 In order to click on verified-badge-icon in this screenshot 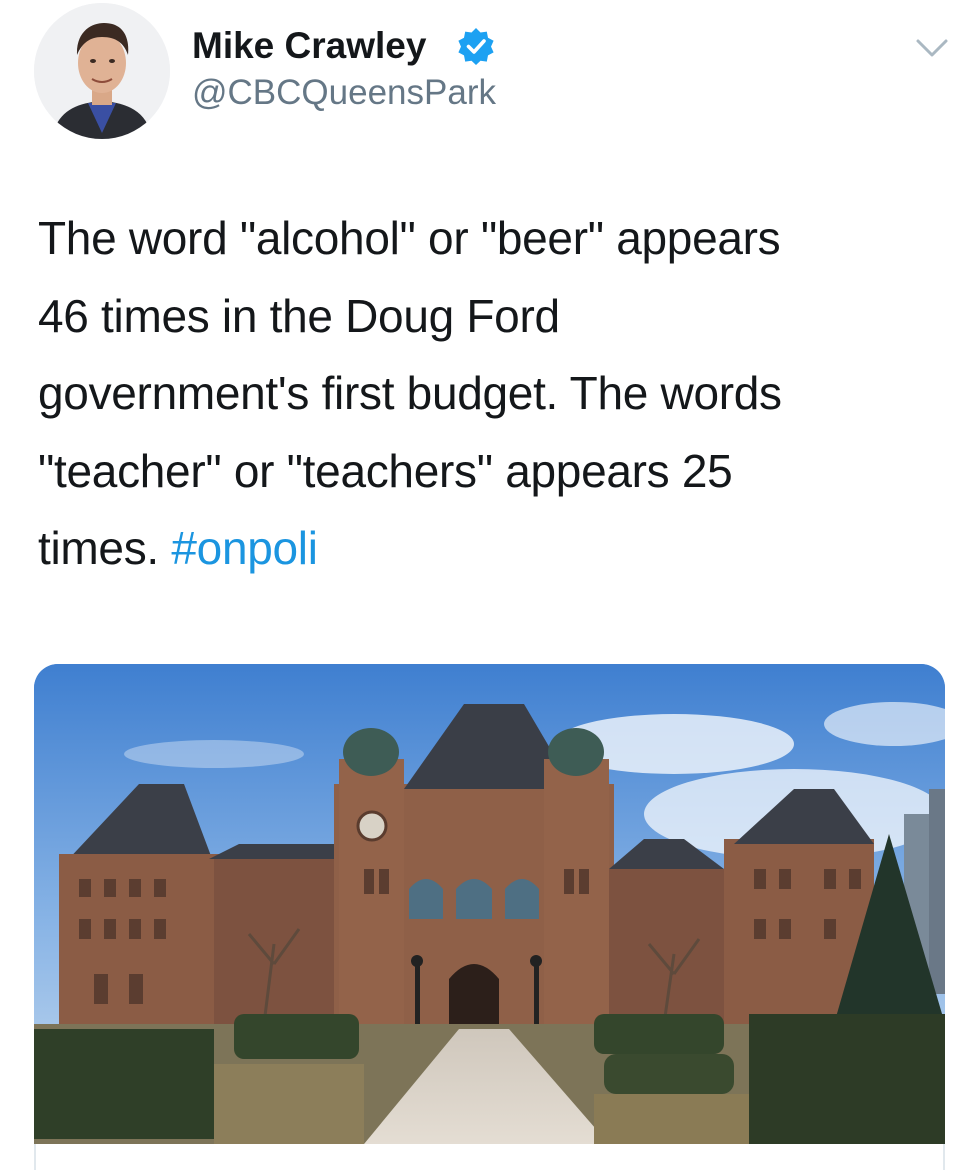, I will do `click(476, 46)`.